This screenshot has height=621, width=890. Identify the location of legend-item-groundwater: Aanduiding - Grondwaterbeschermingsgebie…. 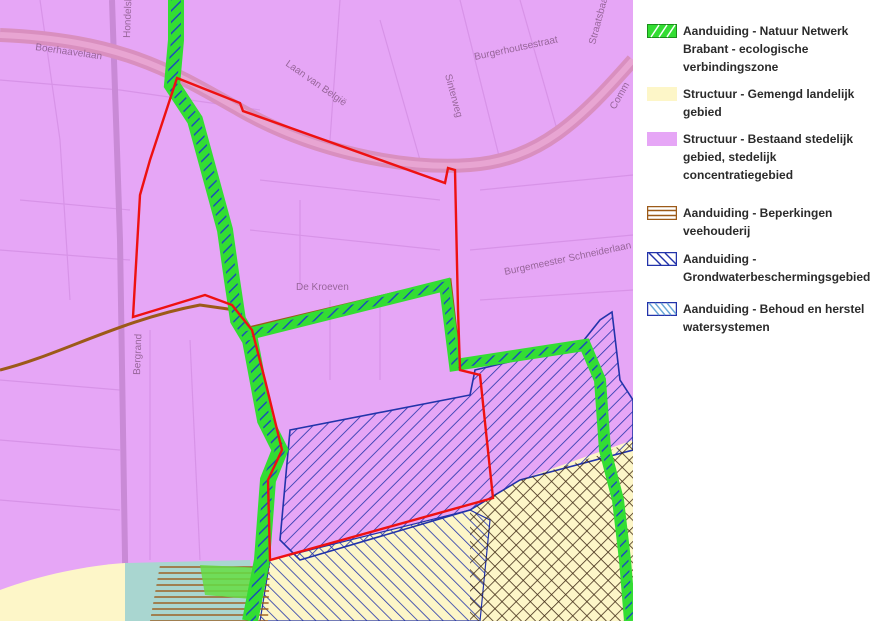
(765, 268).